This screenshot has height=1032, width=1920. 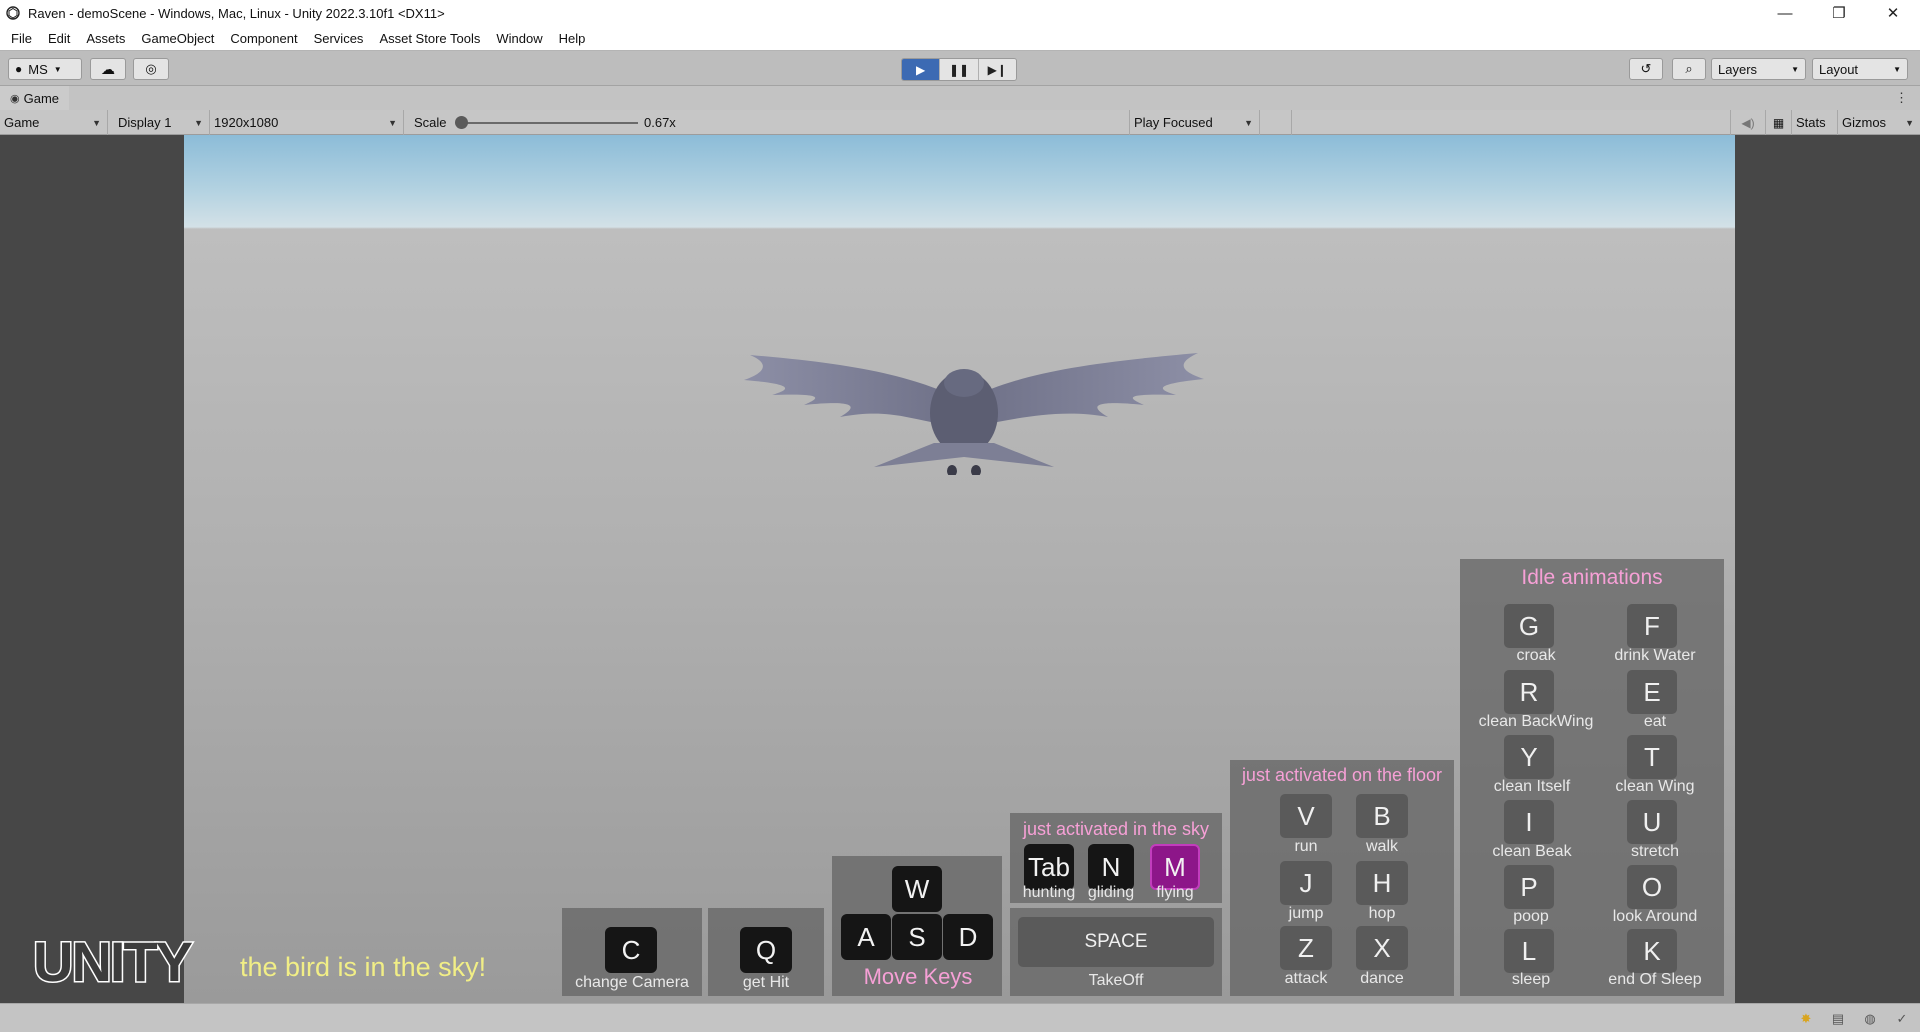 What do you see at coordinates (1529, 626) in the screenshot?
I see `key-g: G` at bounding box center [1529, 626].